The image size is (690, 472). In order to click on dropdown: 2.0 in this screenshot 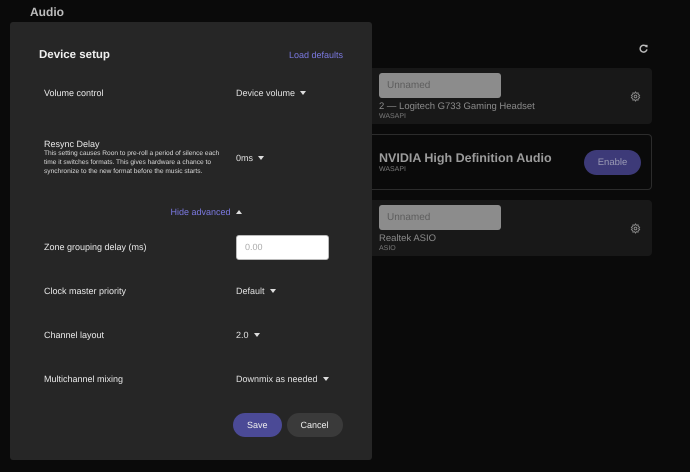, I will do `click(248, 335)`.